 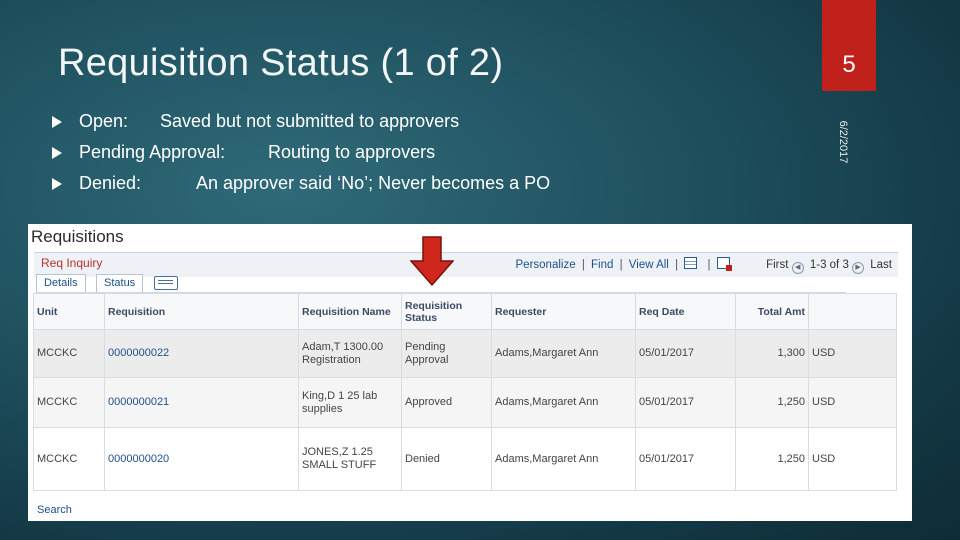 What do you see at coordinates (310, 121) in the screenshot?
I see `bullet-desc: Saved but not submitted to approvers` at bounding box center [310, 121].